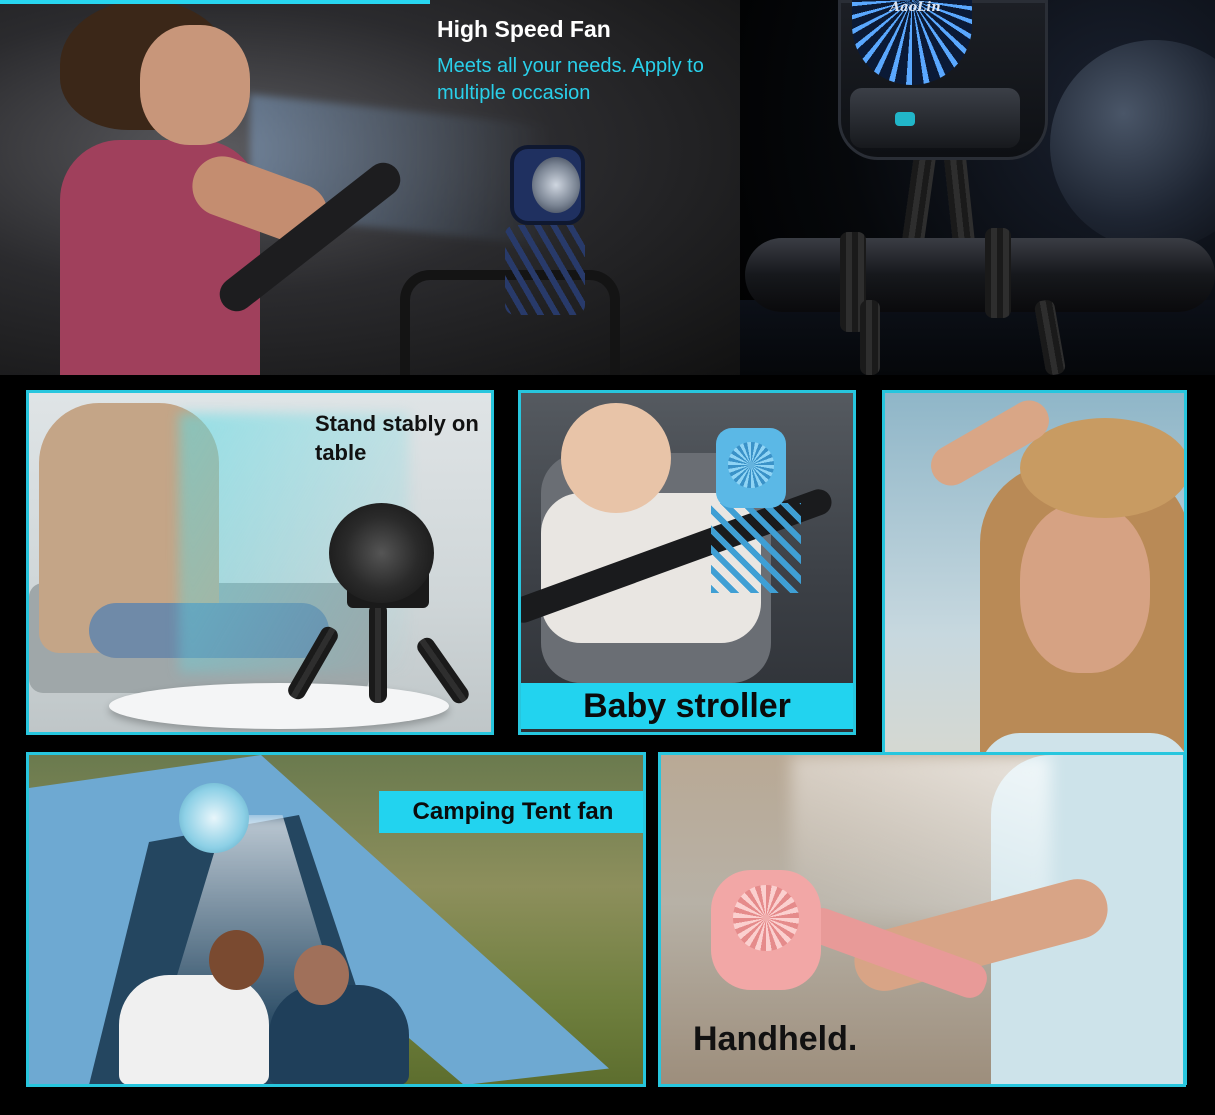 The width and height of the screenshot is (1215, 1115). I want to click on caption-table: Stand stably on table, so click(397, 438).